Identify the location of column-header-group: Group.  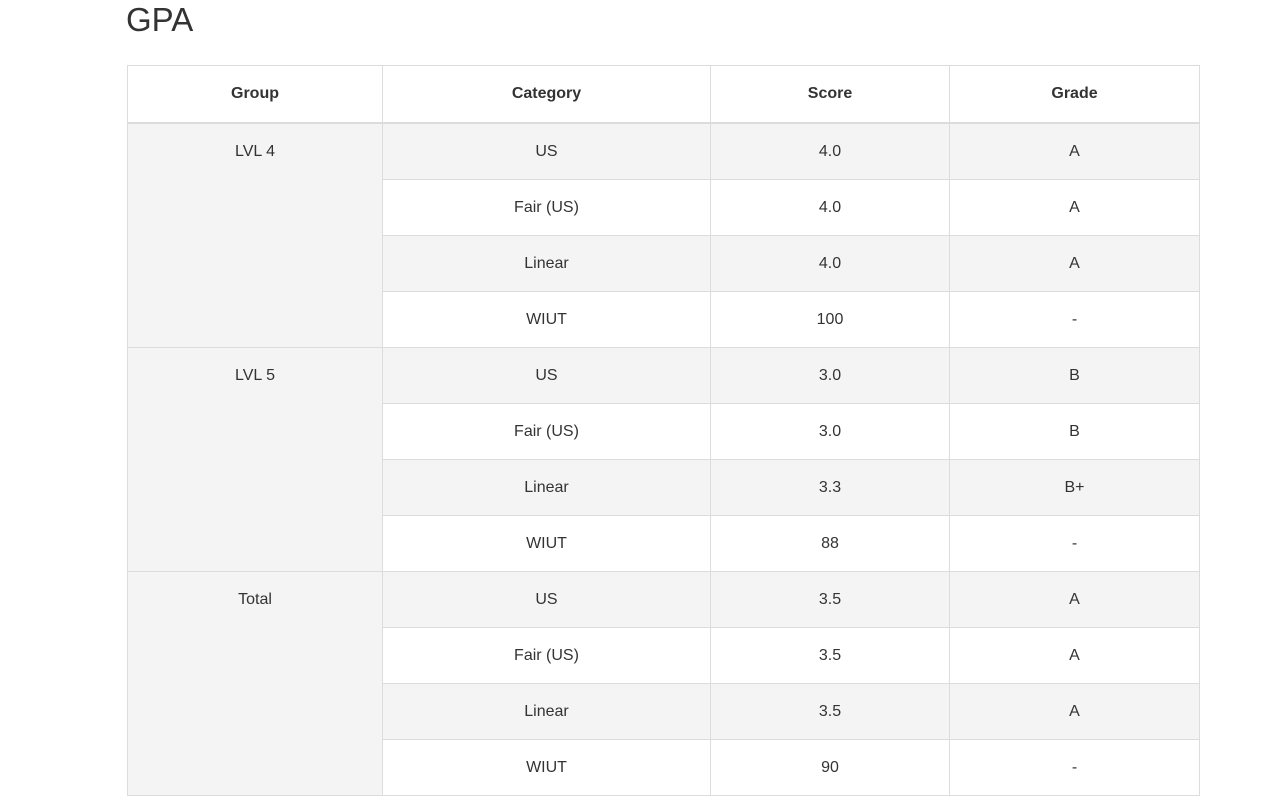
(255, 94).